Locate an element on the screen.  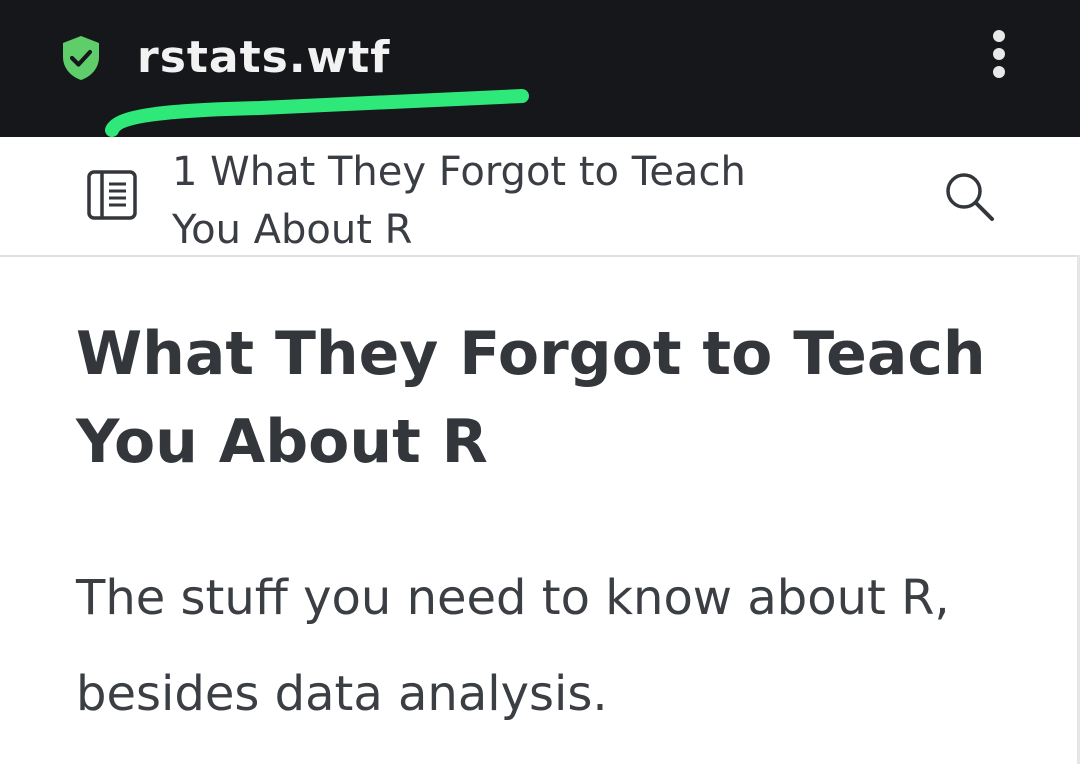
kebab-menu-icon is located at coordinates (999, 58).